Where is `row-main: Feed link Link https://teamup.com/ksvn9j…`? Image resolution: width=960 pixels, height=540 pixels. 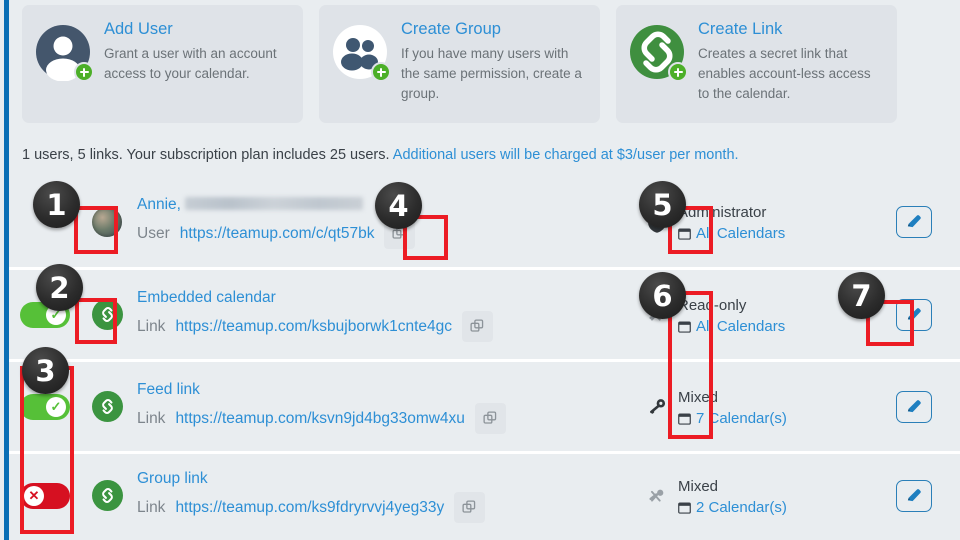
row-main: Feed link Link https://teamup.com/ksvn9j… is located at coordinates (389, 406).